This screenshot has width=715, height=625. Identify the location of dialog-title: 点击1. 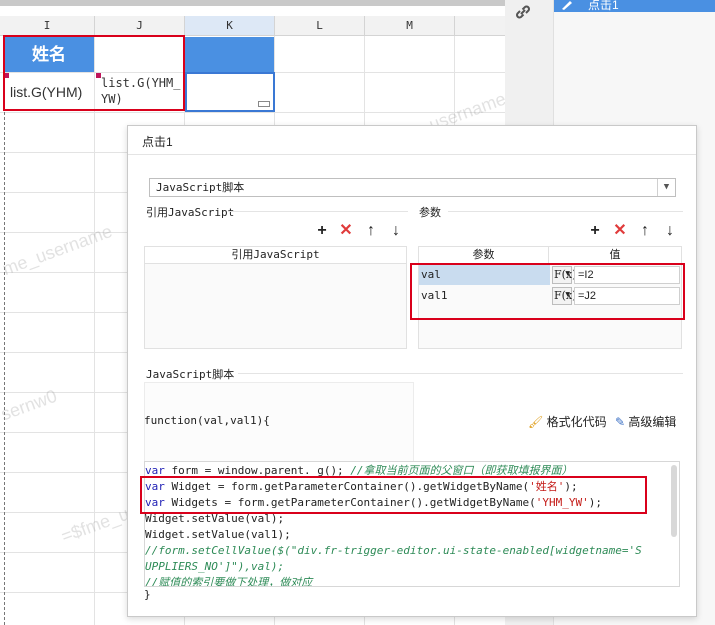
(157, 142).